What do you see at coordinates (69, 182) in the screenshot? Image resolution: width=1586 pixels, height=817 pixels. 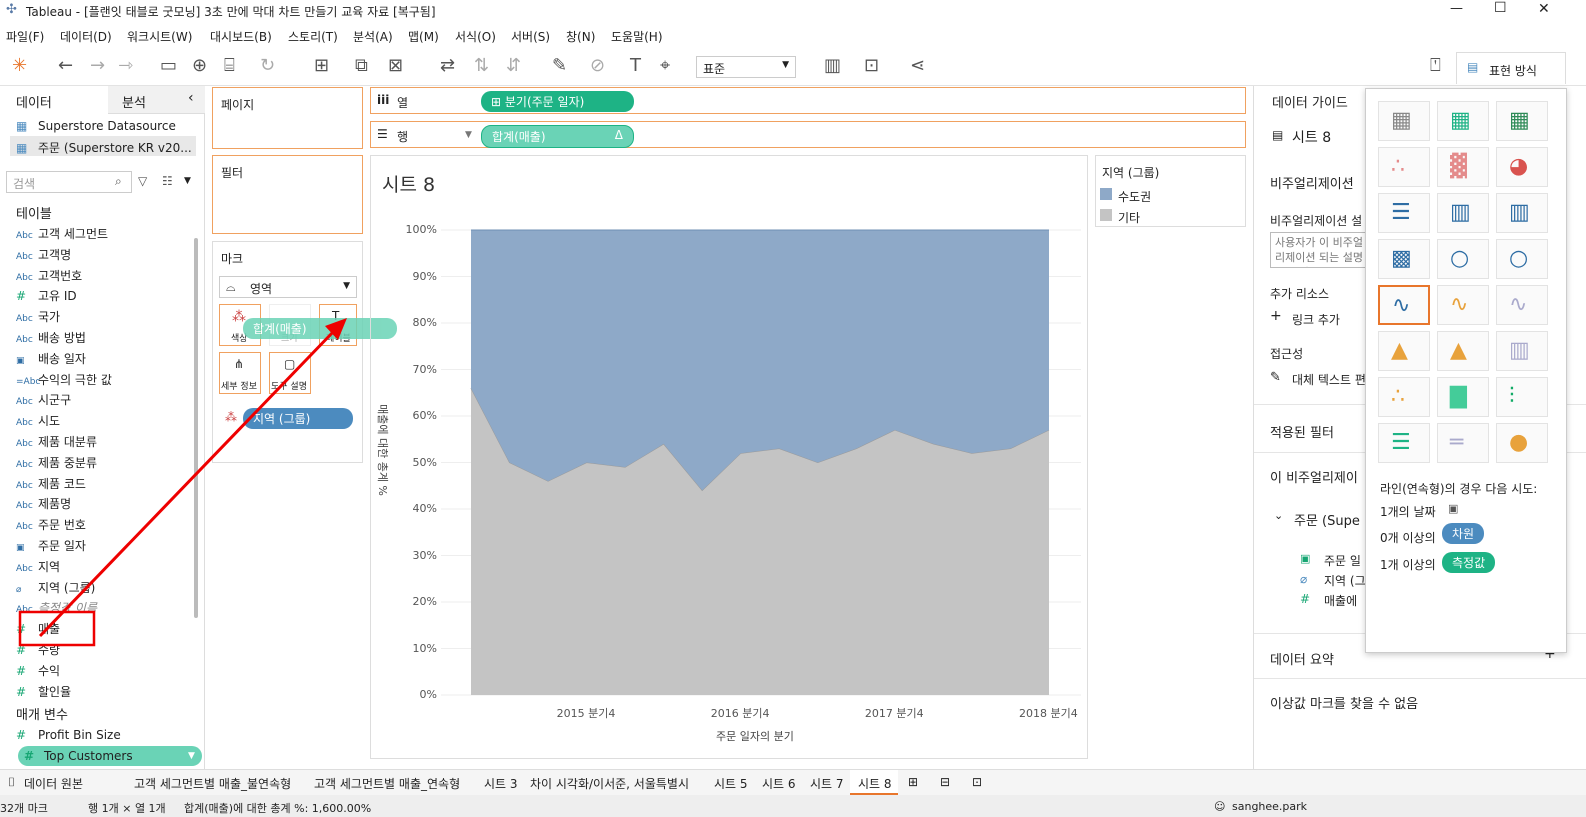 I see `search-input: 검색 ⌕` at bounding box center [69, 182].